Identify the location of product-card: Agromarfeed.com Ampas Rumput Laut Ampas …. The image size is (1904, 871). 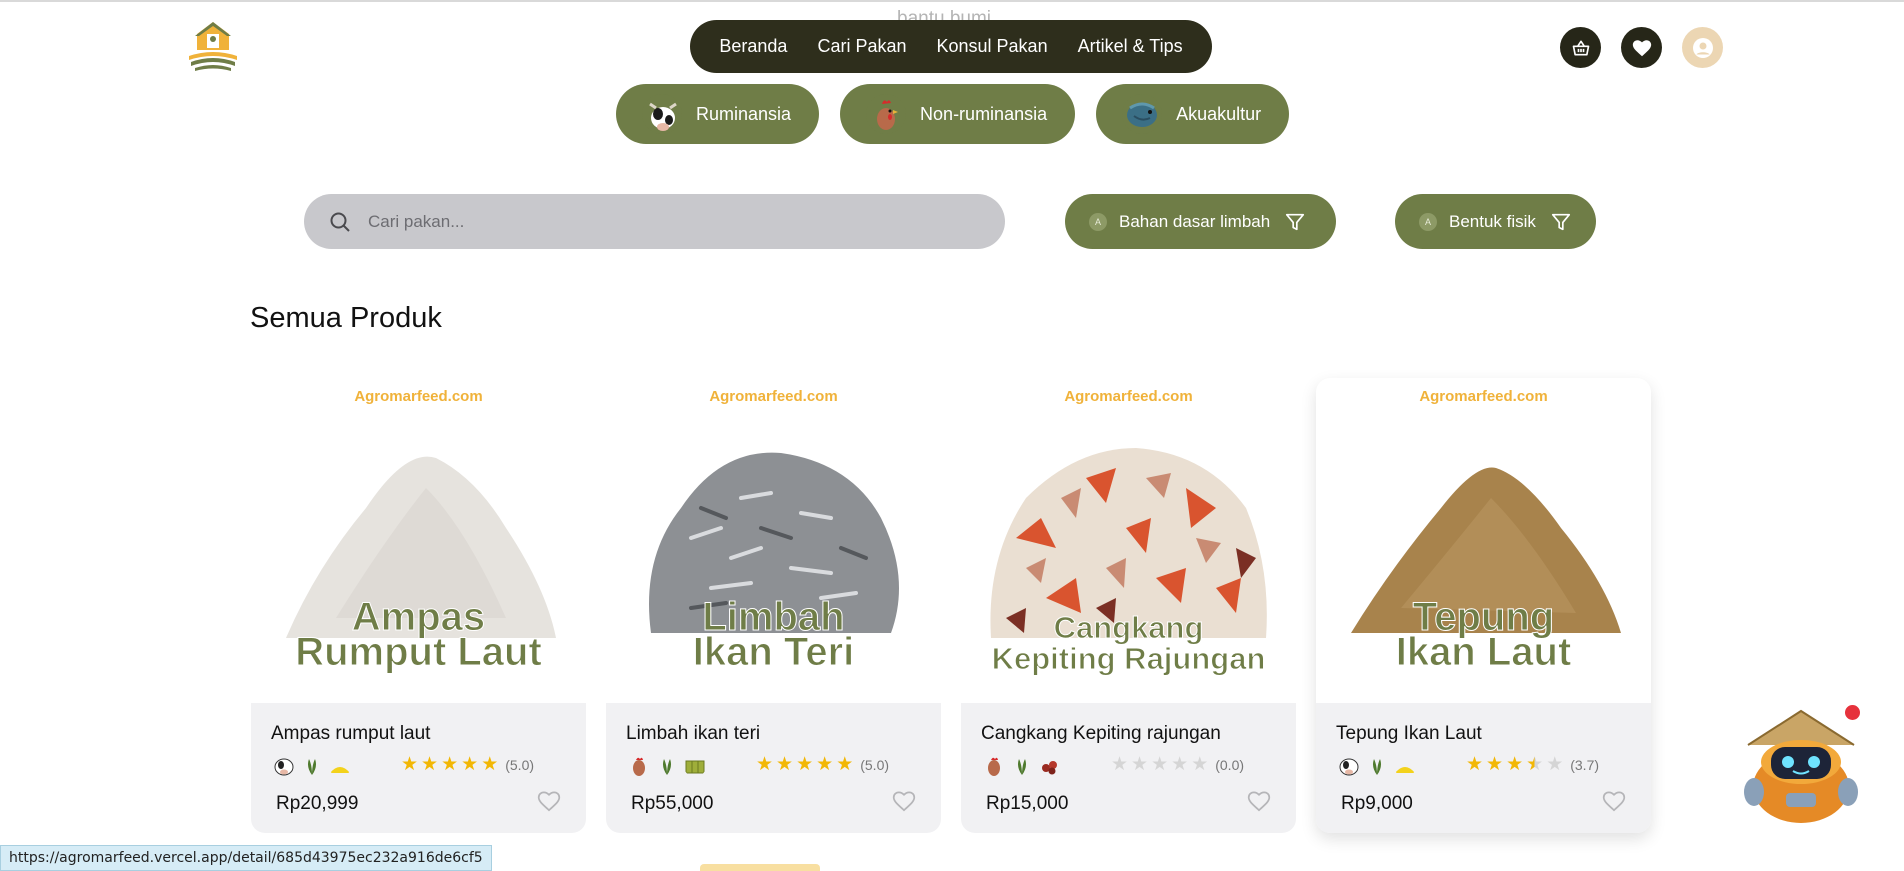
(418, 605).